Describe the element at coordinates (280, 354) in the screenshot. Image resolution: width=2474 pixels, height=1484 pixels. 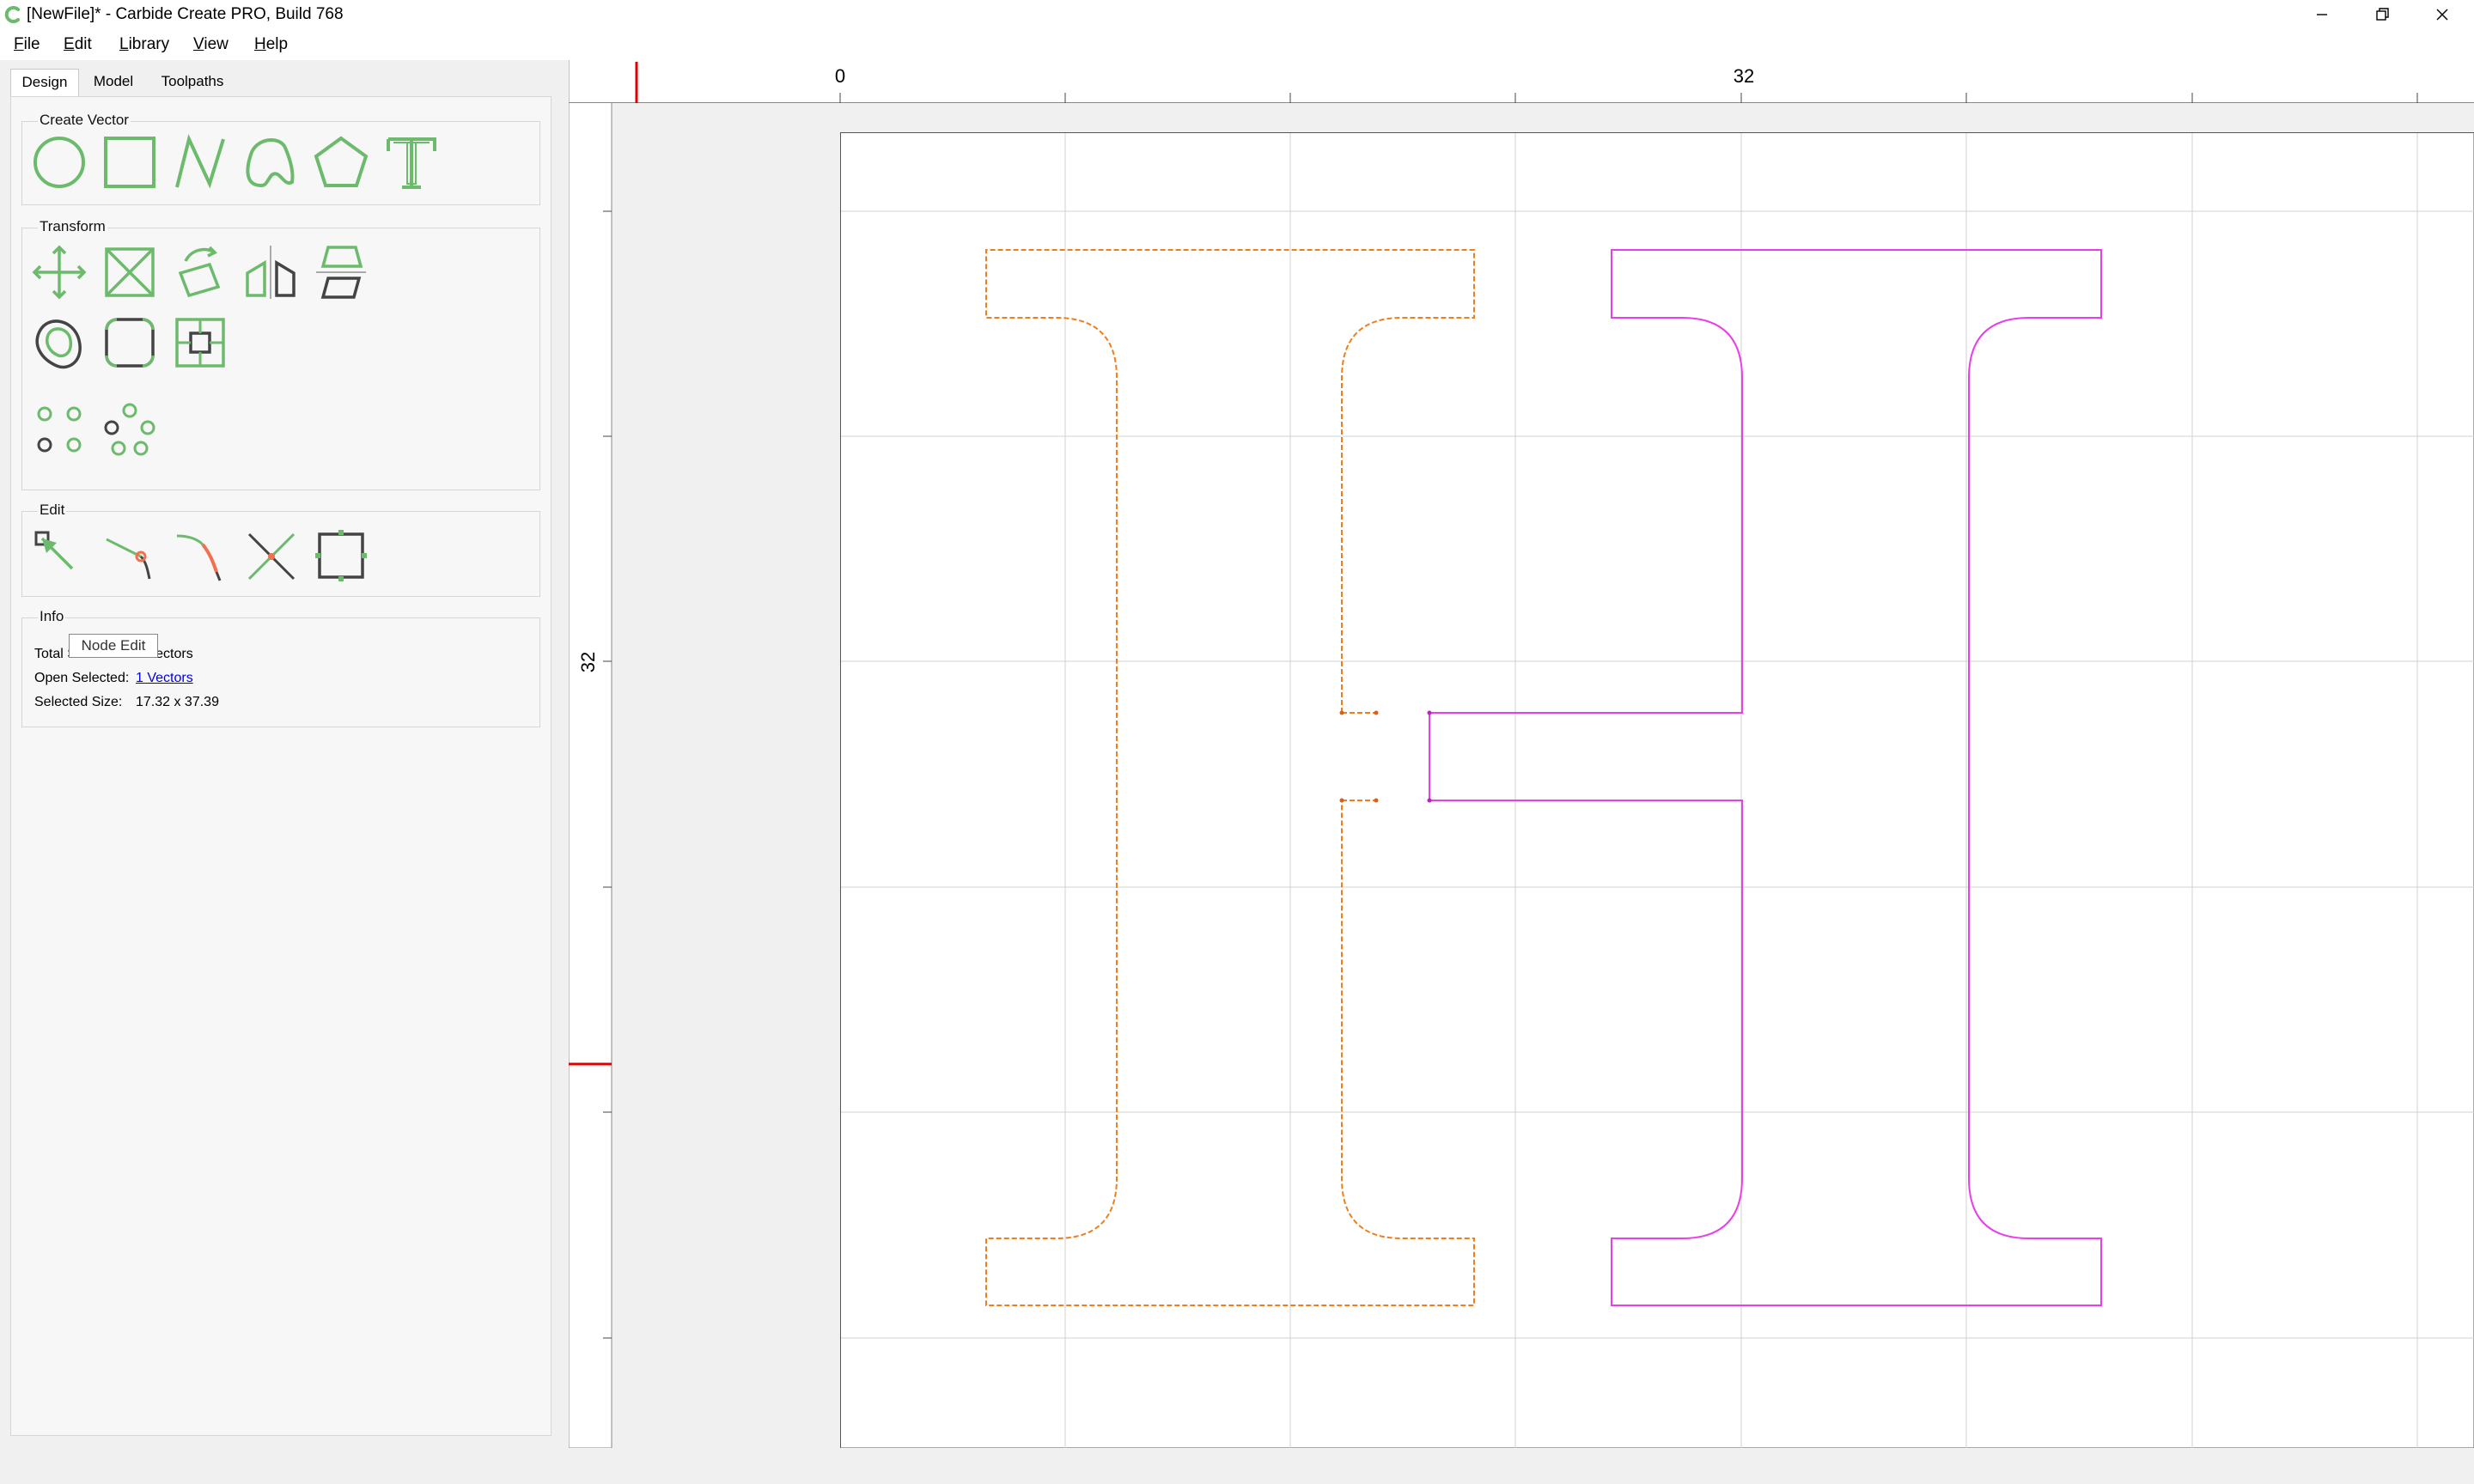
I see `transform-group: Transform` at that location.